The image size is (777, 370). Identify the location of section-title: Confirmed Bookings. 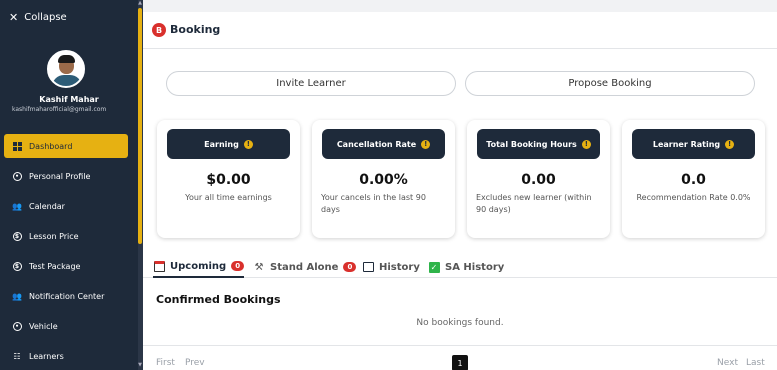
(218, 299).